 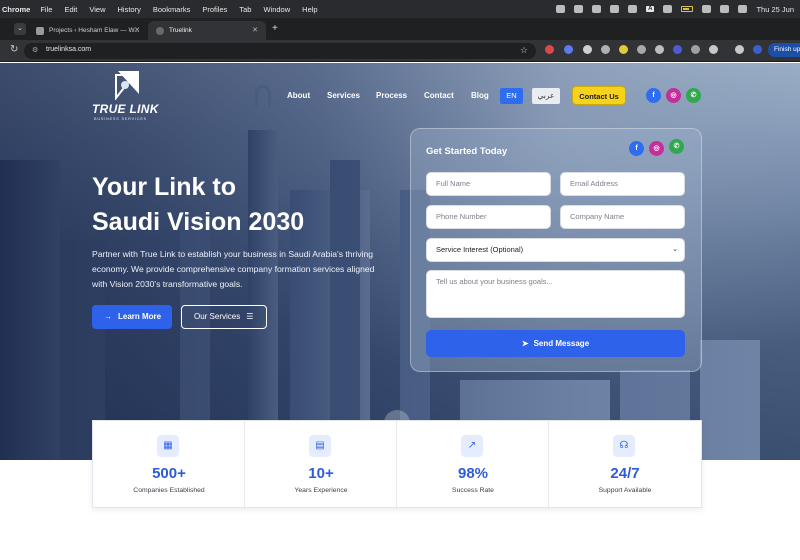 I want to click on nav-services: Services, so click(x=343, y=95).